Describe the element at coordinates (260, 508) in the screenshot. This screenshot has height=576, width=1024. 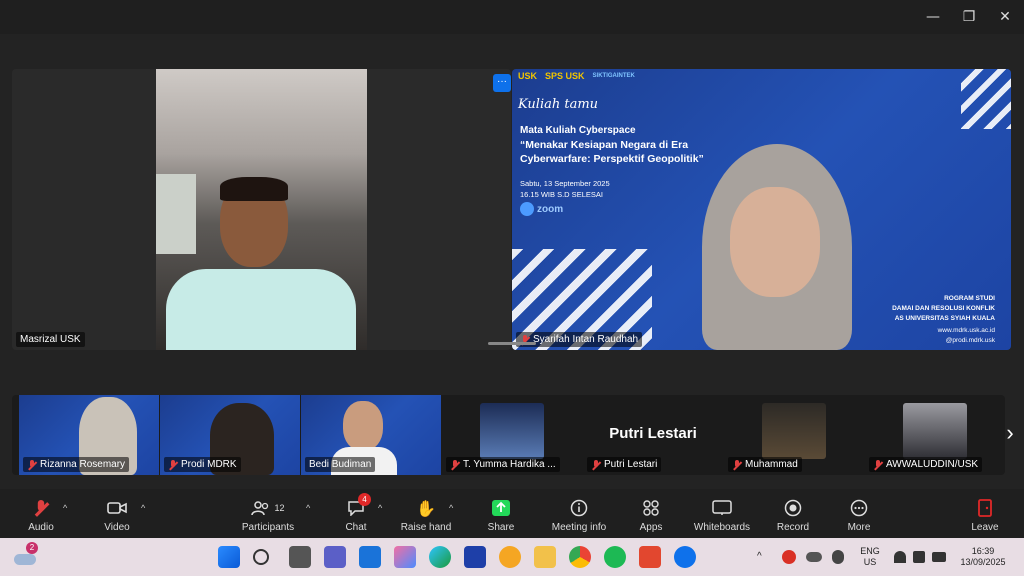
I see `participants-icon` at that location.